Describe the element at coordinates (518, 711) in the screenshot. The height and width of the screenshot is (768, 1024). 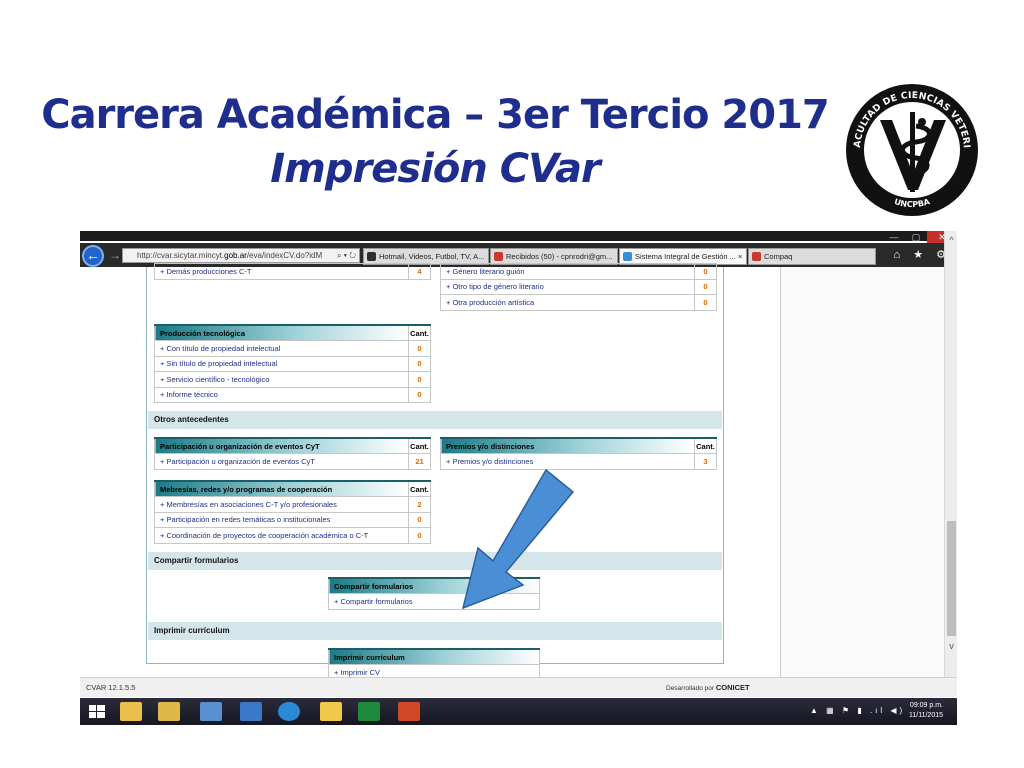
I see `windows-taskbar: ▲ ▦ ⚑ ▮ .ıl ◀) 09:09 p.m. 11/11/2015` at that location.